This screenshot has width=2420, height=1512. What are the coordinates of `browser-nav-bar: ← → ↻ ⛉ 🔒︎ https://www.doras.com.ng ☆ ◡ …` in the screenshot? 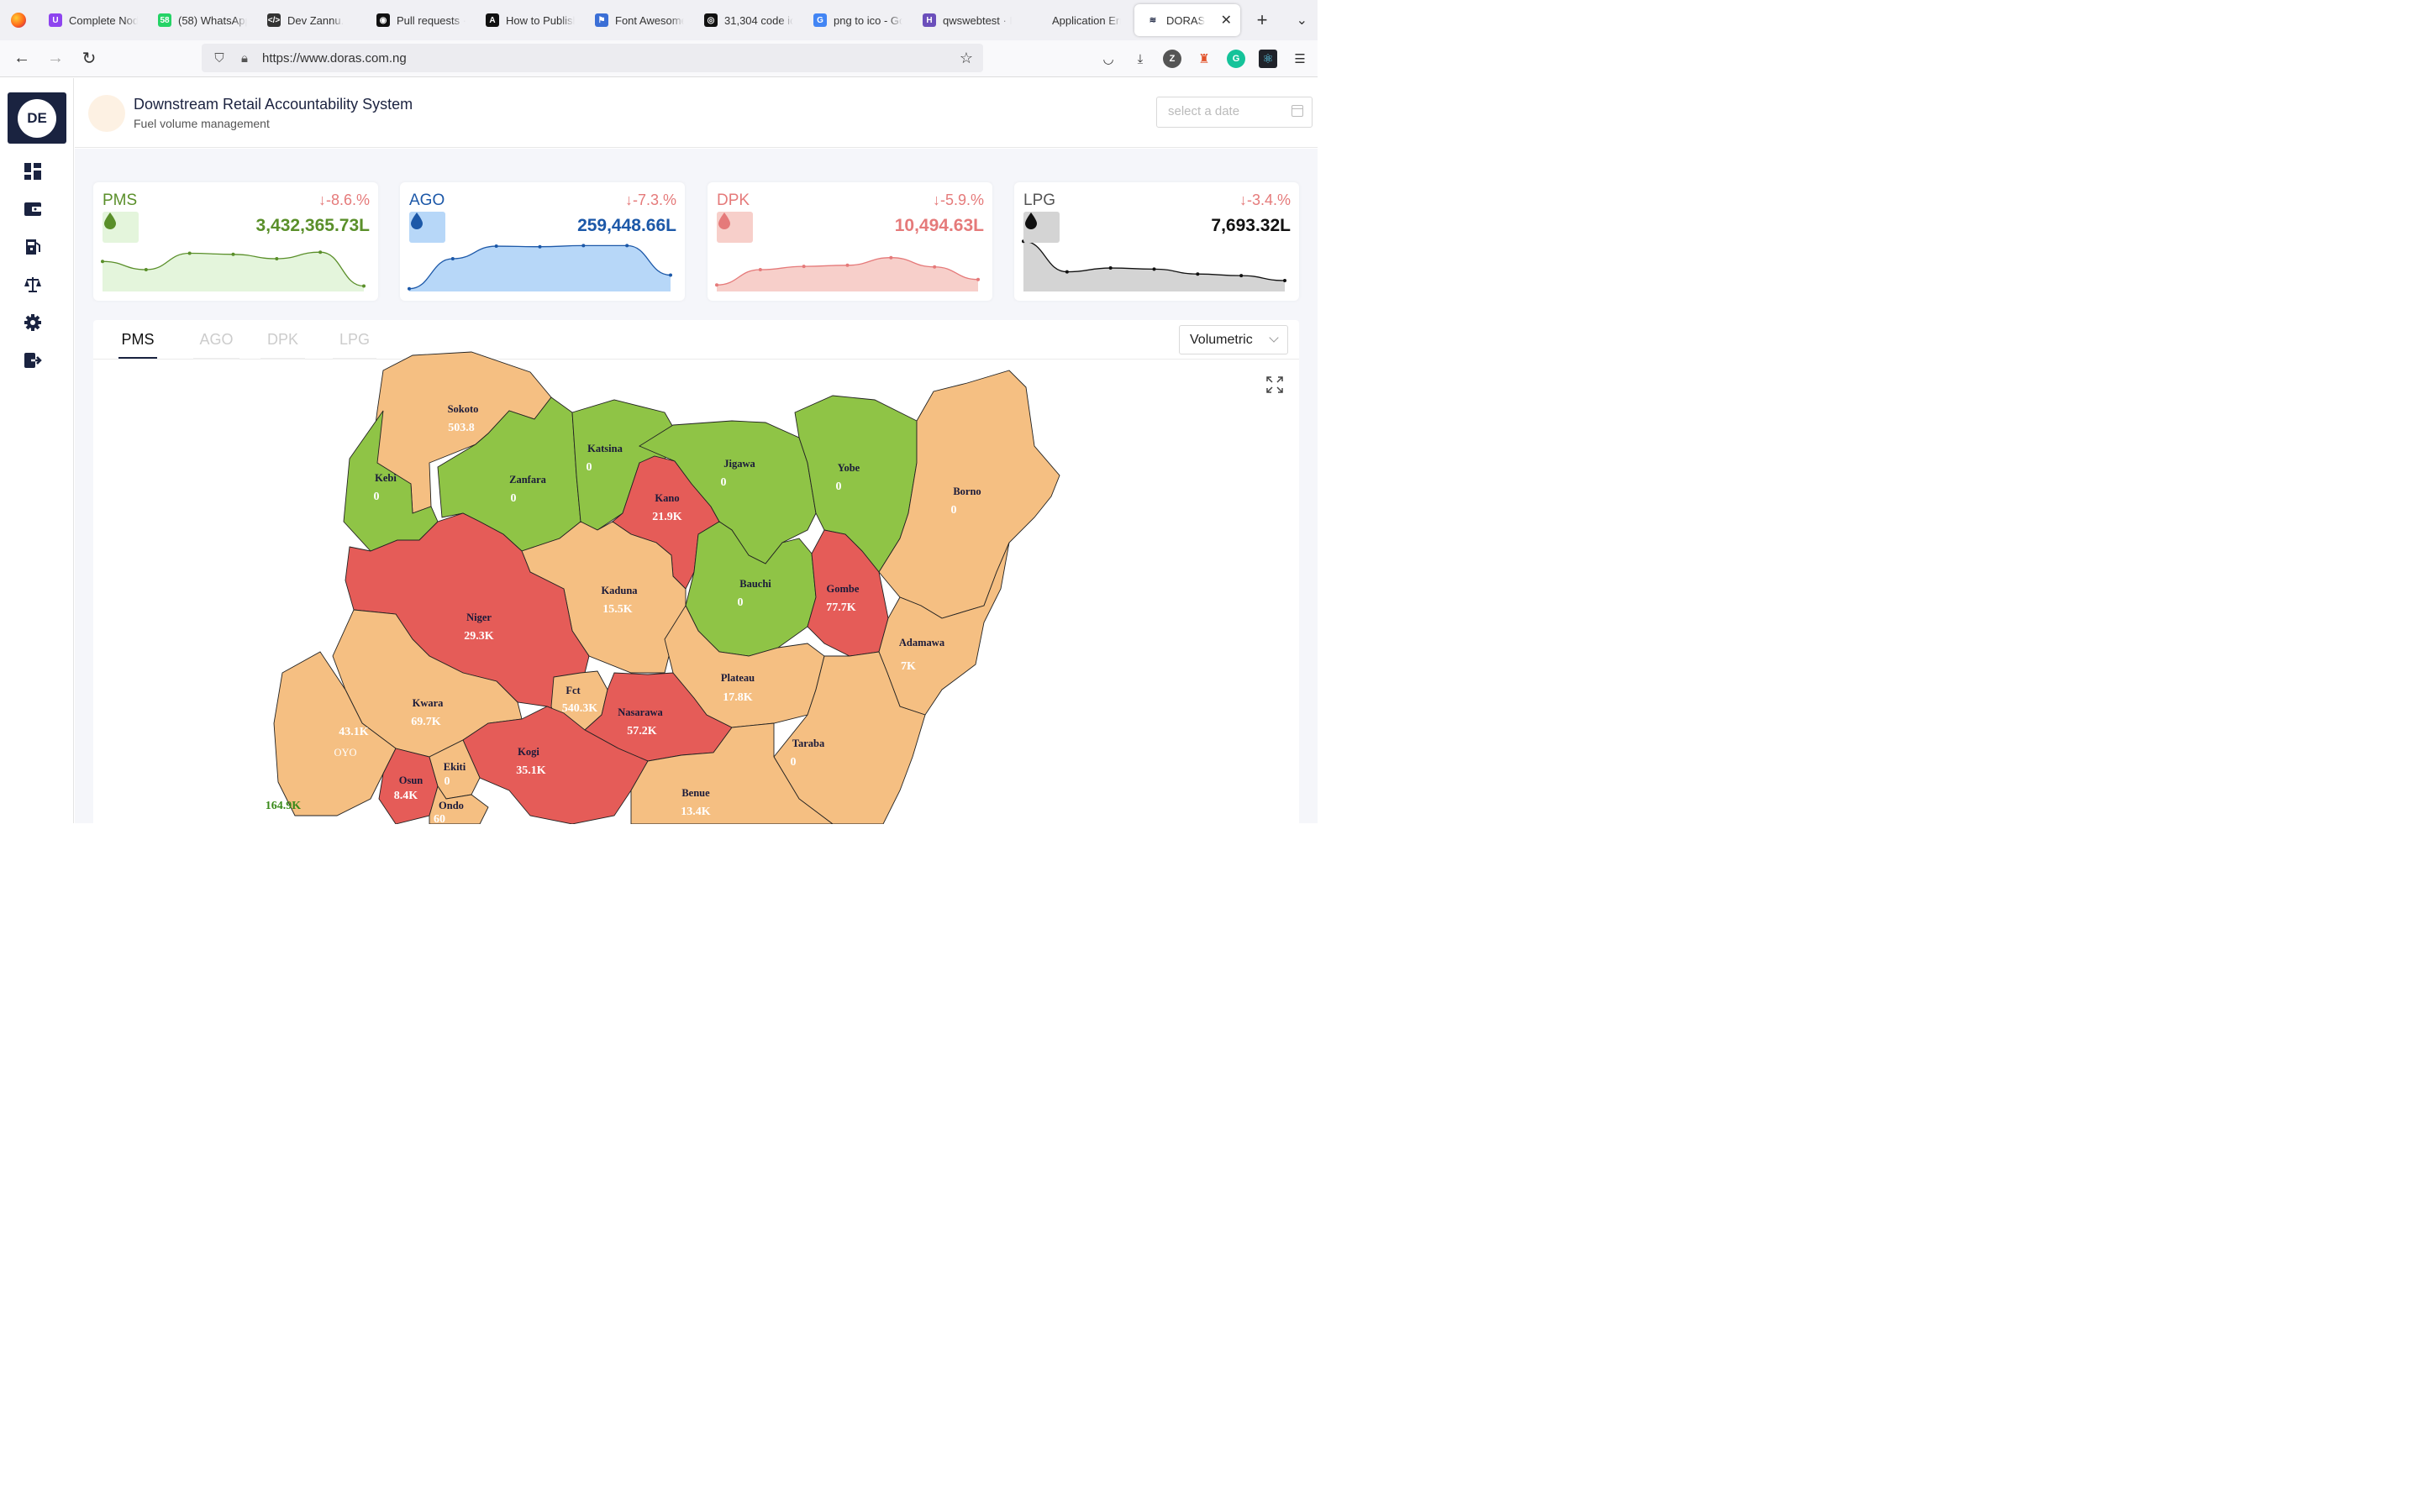 It's located at (659, 58).